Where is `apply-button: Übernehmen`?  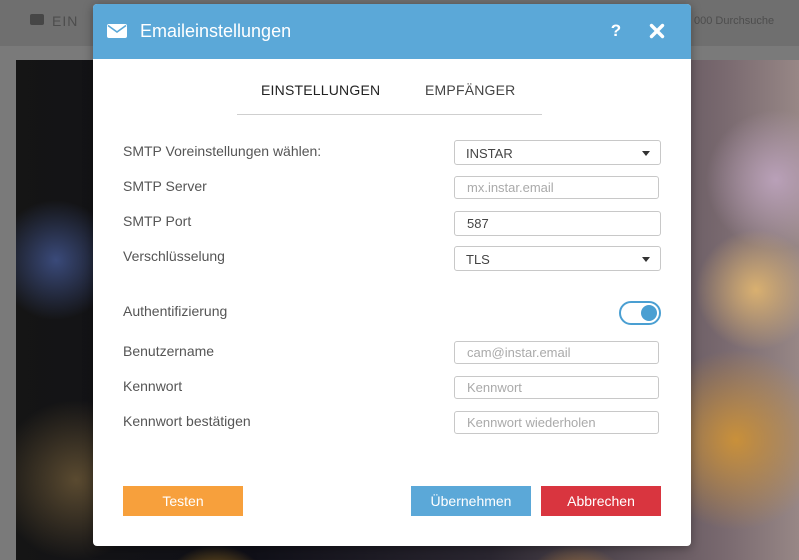 apply-button: Übernehmen is located at coordinates (471, 501).